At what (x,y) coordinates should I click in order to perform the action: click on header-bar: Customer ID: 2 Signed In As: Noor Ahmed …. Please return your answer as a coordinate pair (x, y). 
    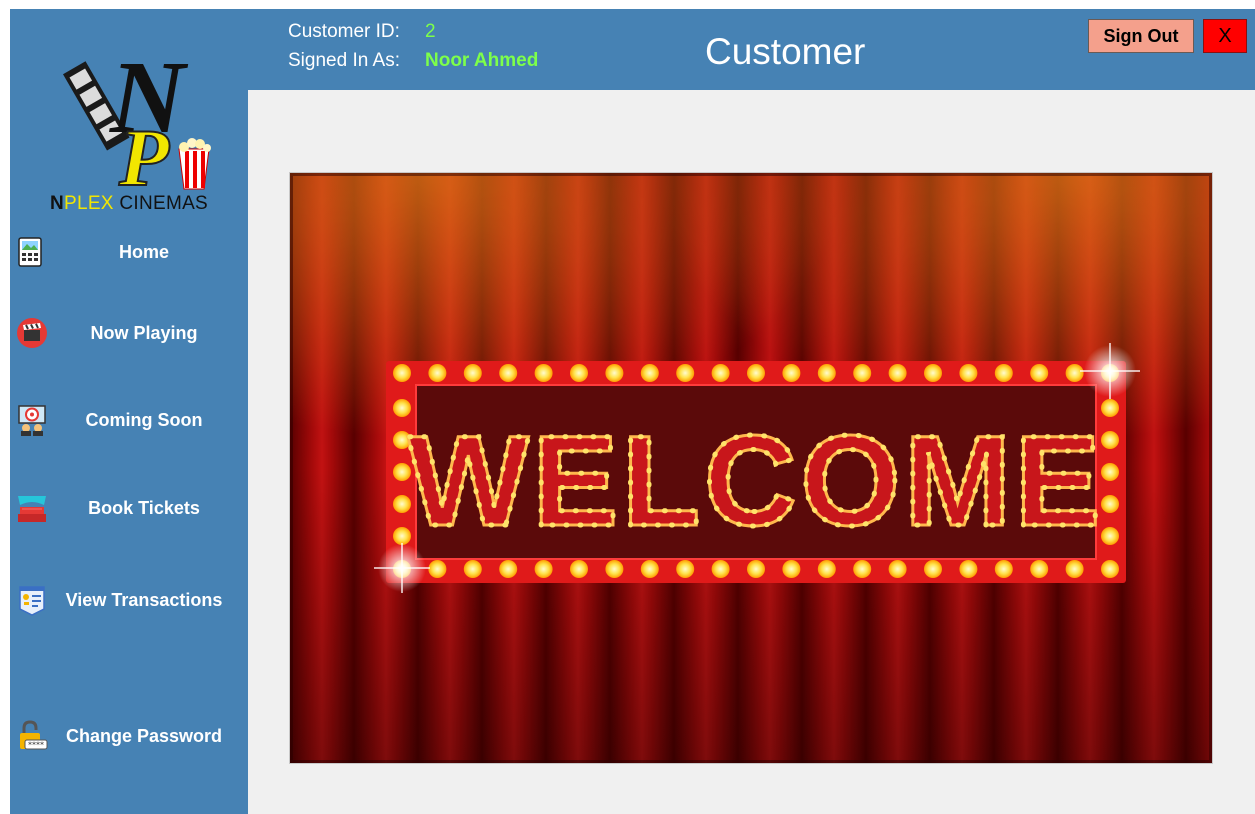
    Looking at the image, I should click on (751, 49).